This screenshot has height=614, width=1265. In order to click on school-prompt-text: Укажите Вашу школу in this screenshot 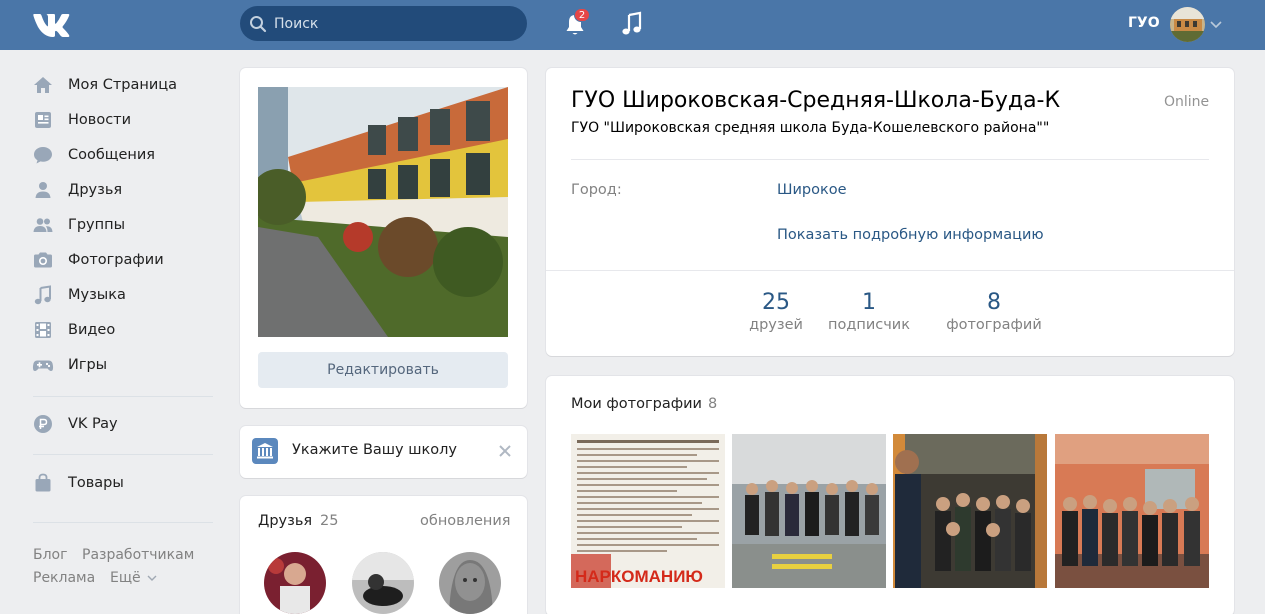, I will do `click(374, 450)`.